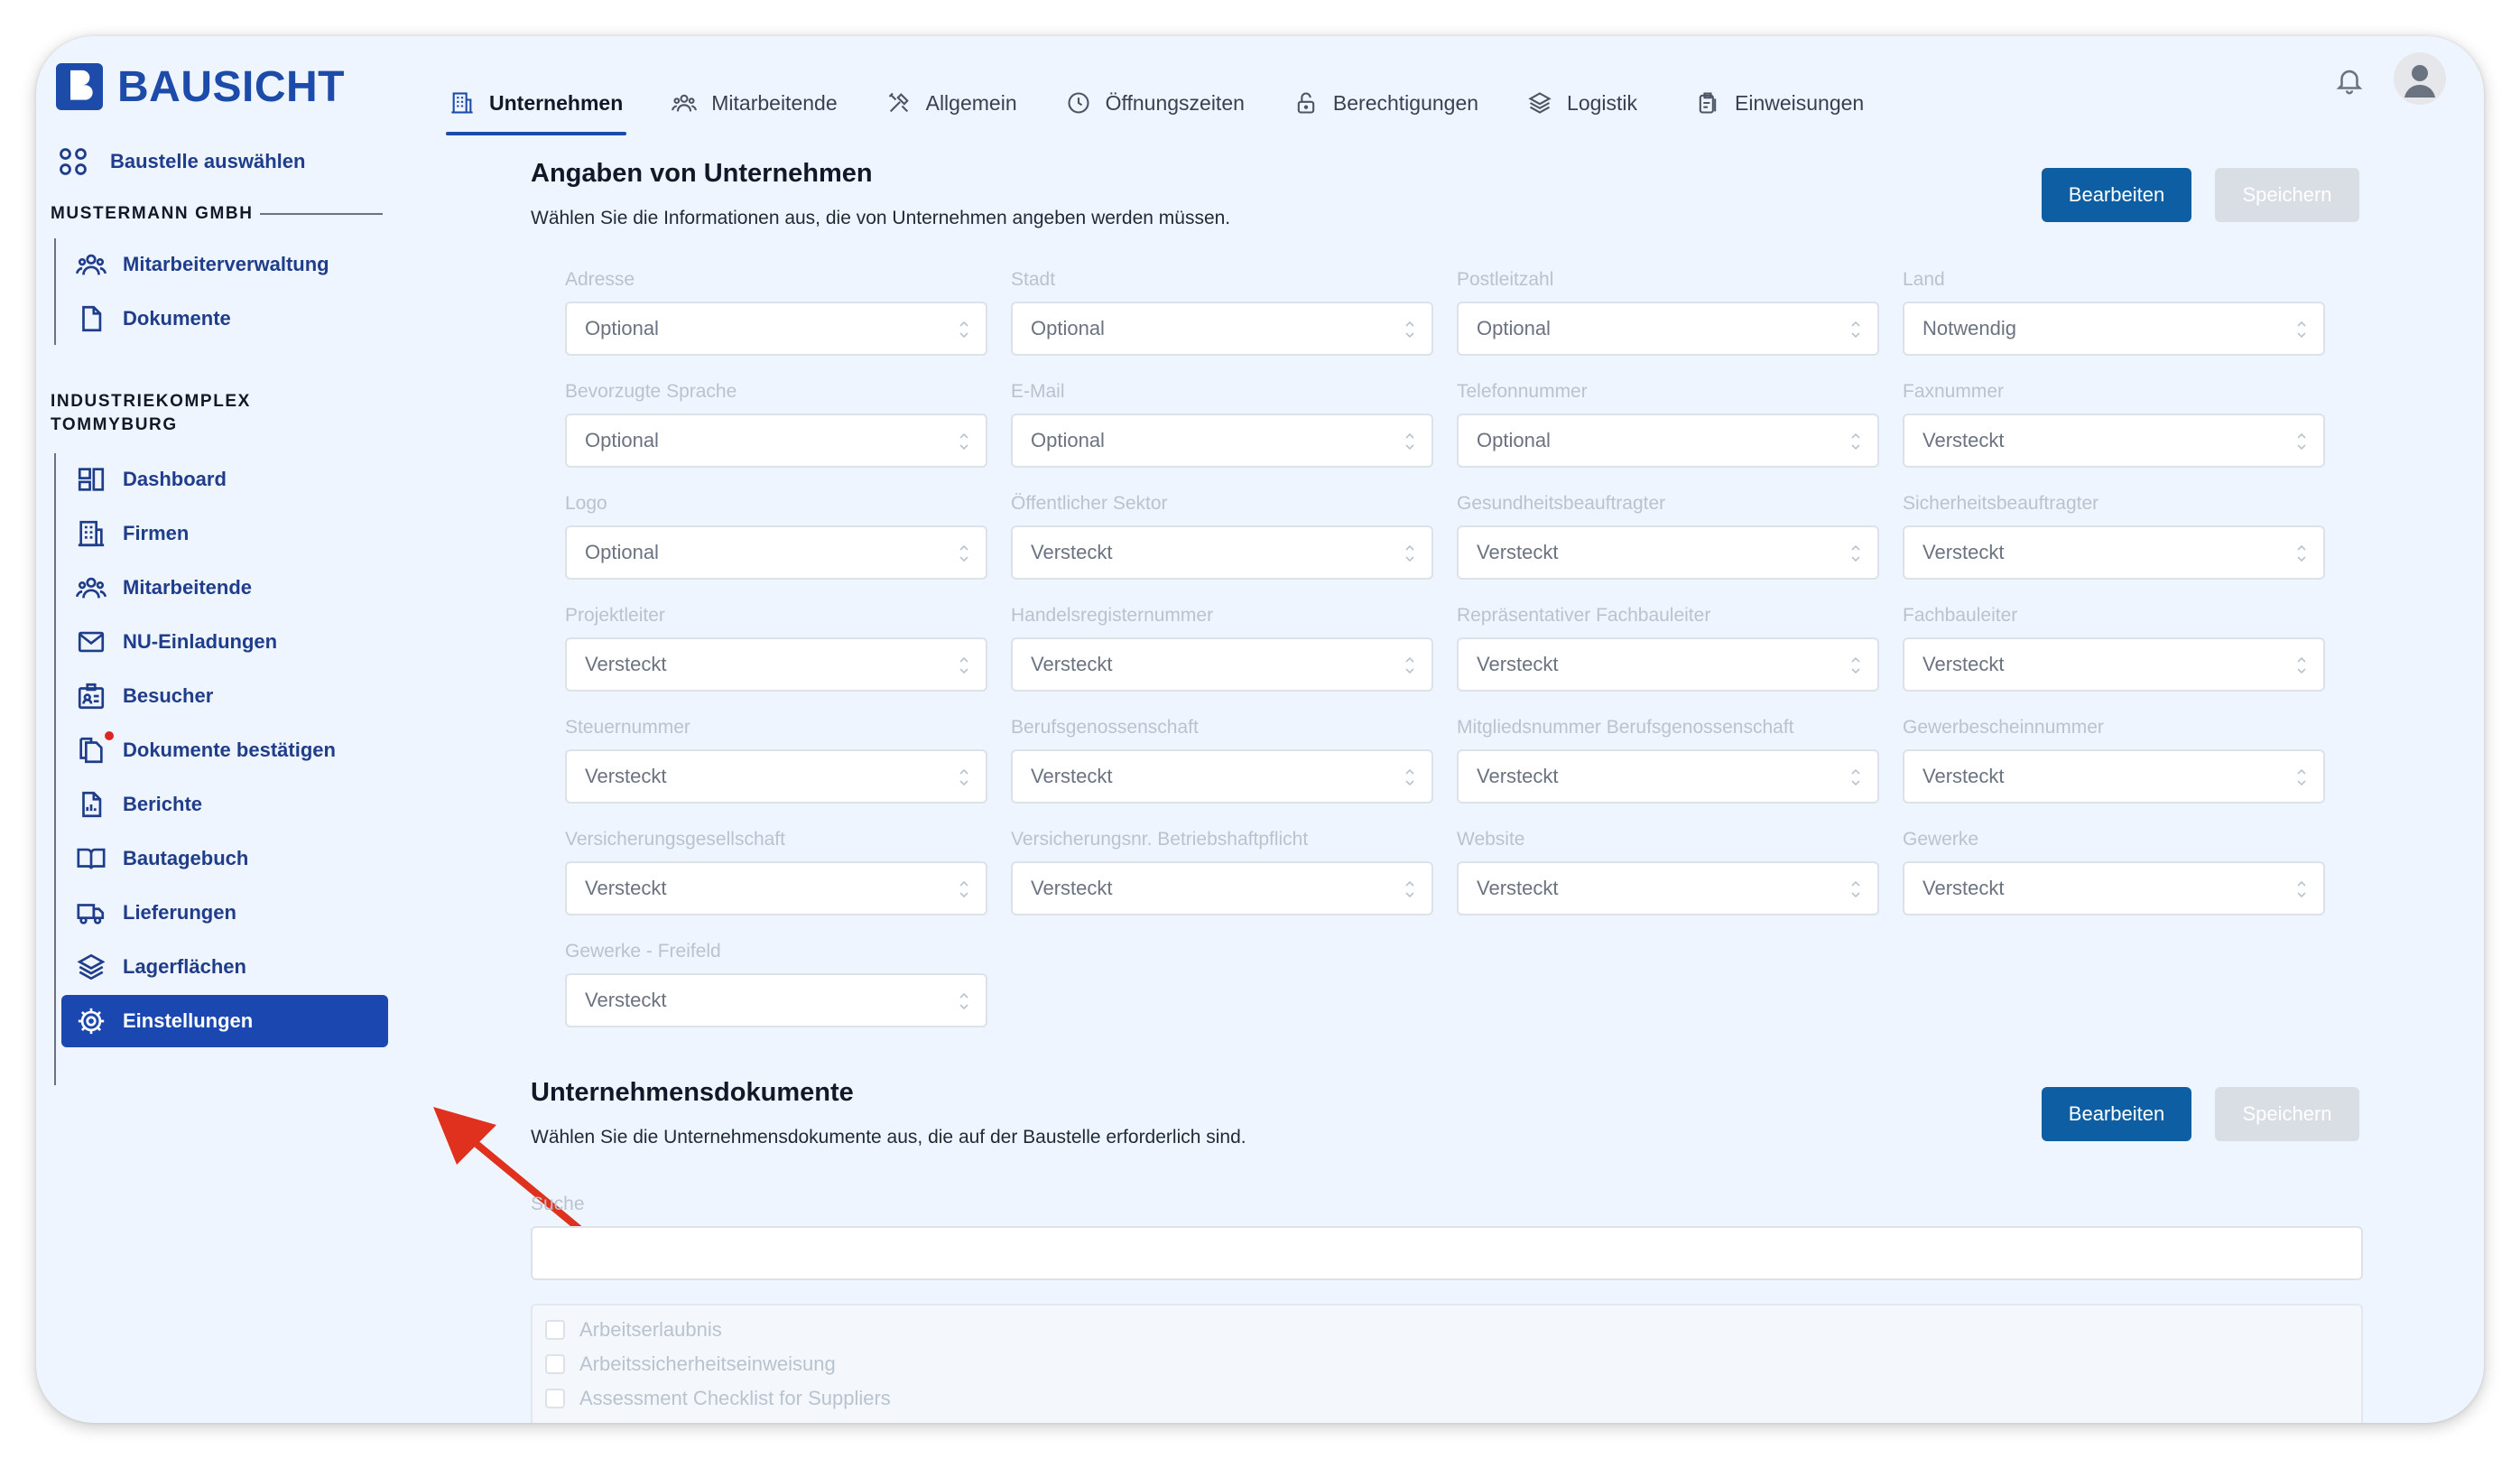 The width and height of the screenshot is (2520, 1459). I want to click on tab-label: Allgemein, so click(971, 102).